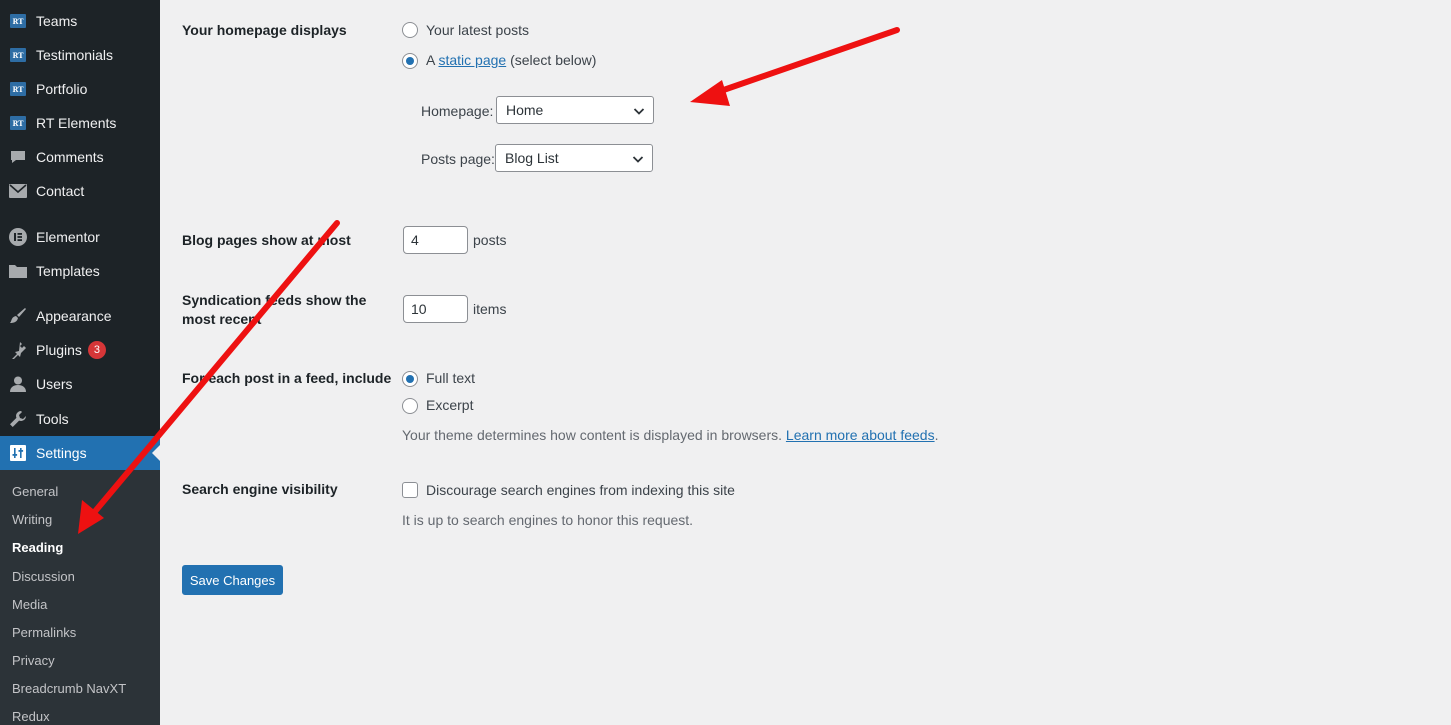  I want to click on blog-pages-input, so click(435, 240).